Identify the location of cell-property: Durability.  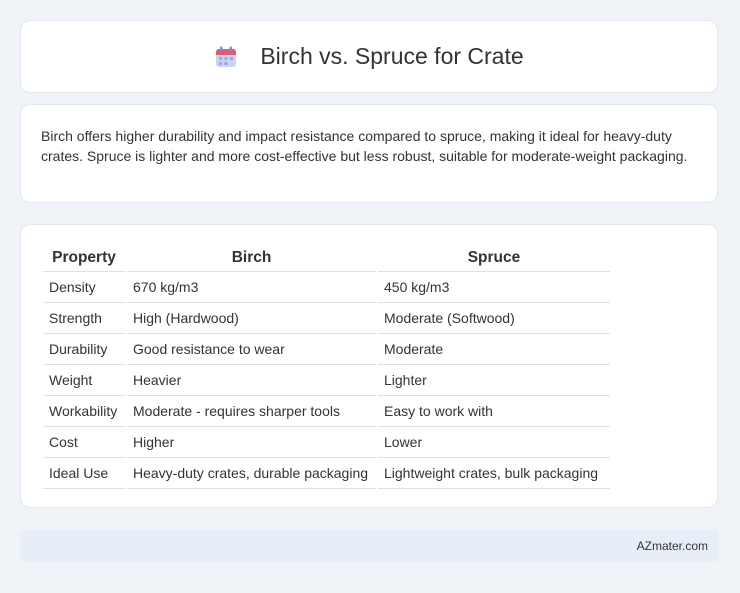
(84, 349).